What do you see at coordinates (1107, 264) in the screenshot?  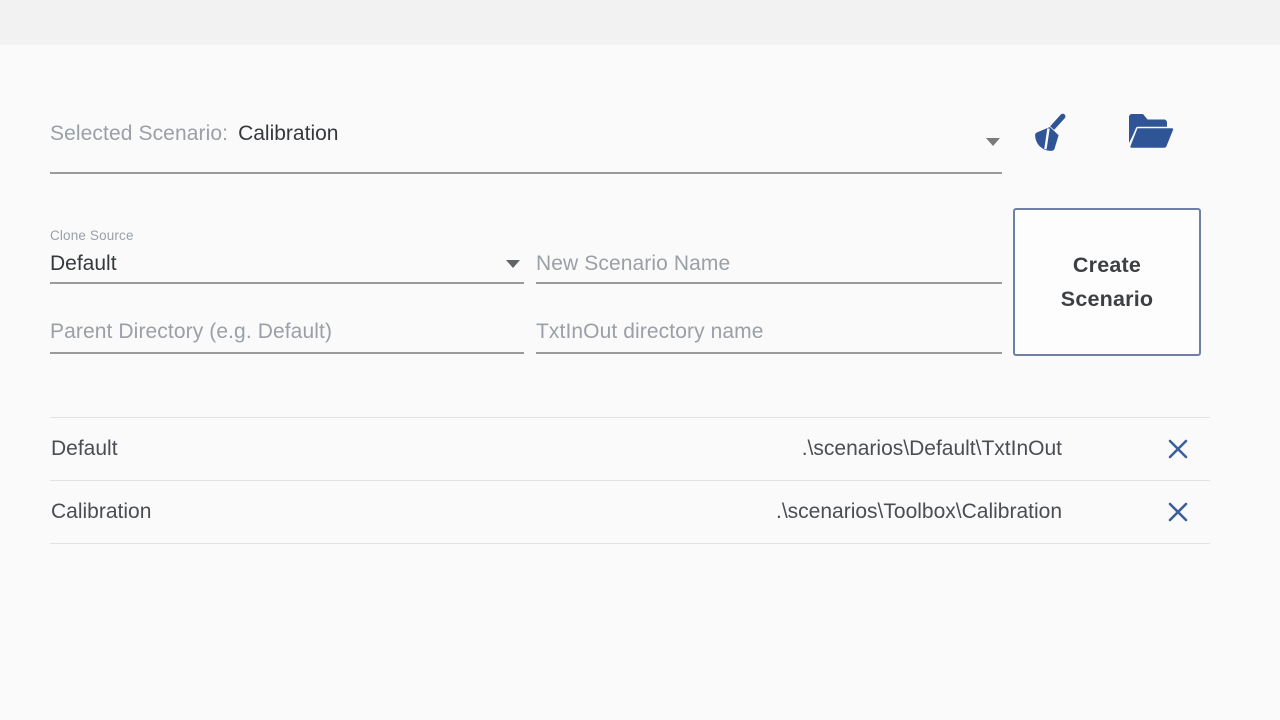 I see `create-scenario-label-line1: Create` at bounding box center [1107, 264].